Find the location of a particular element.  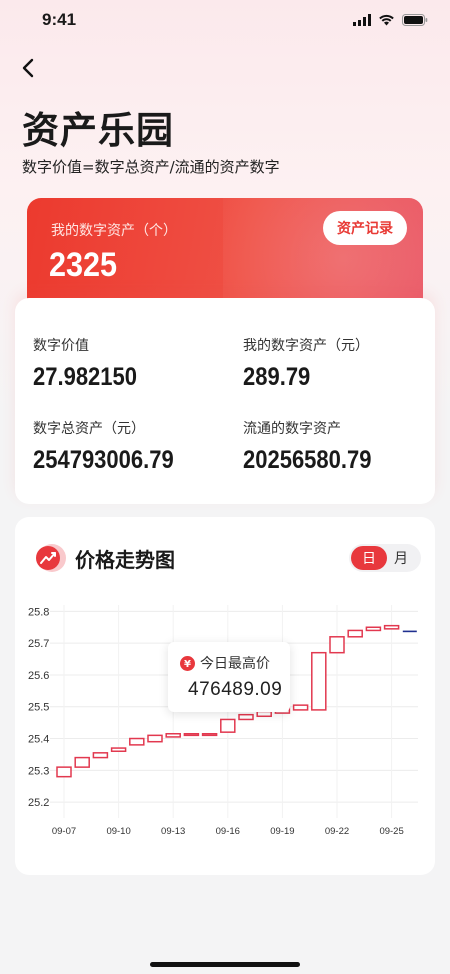

y-tick-label: 25.7 is located at coordinates (38, 644).